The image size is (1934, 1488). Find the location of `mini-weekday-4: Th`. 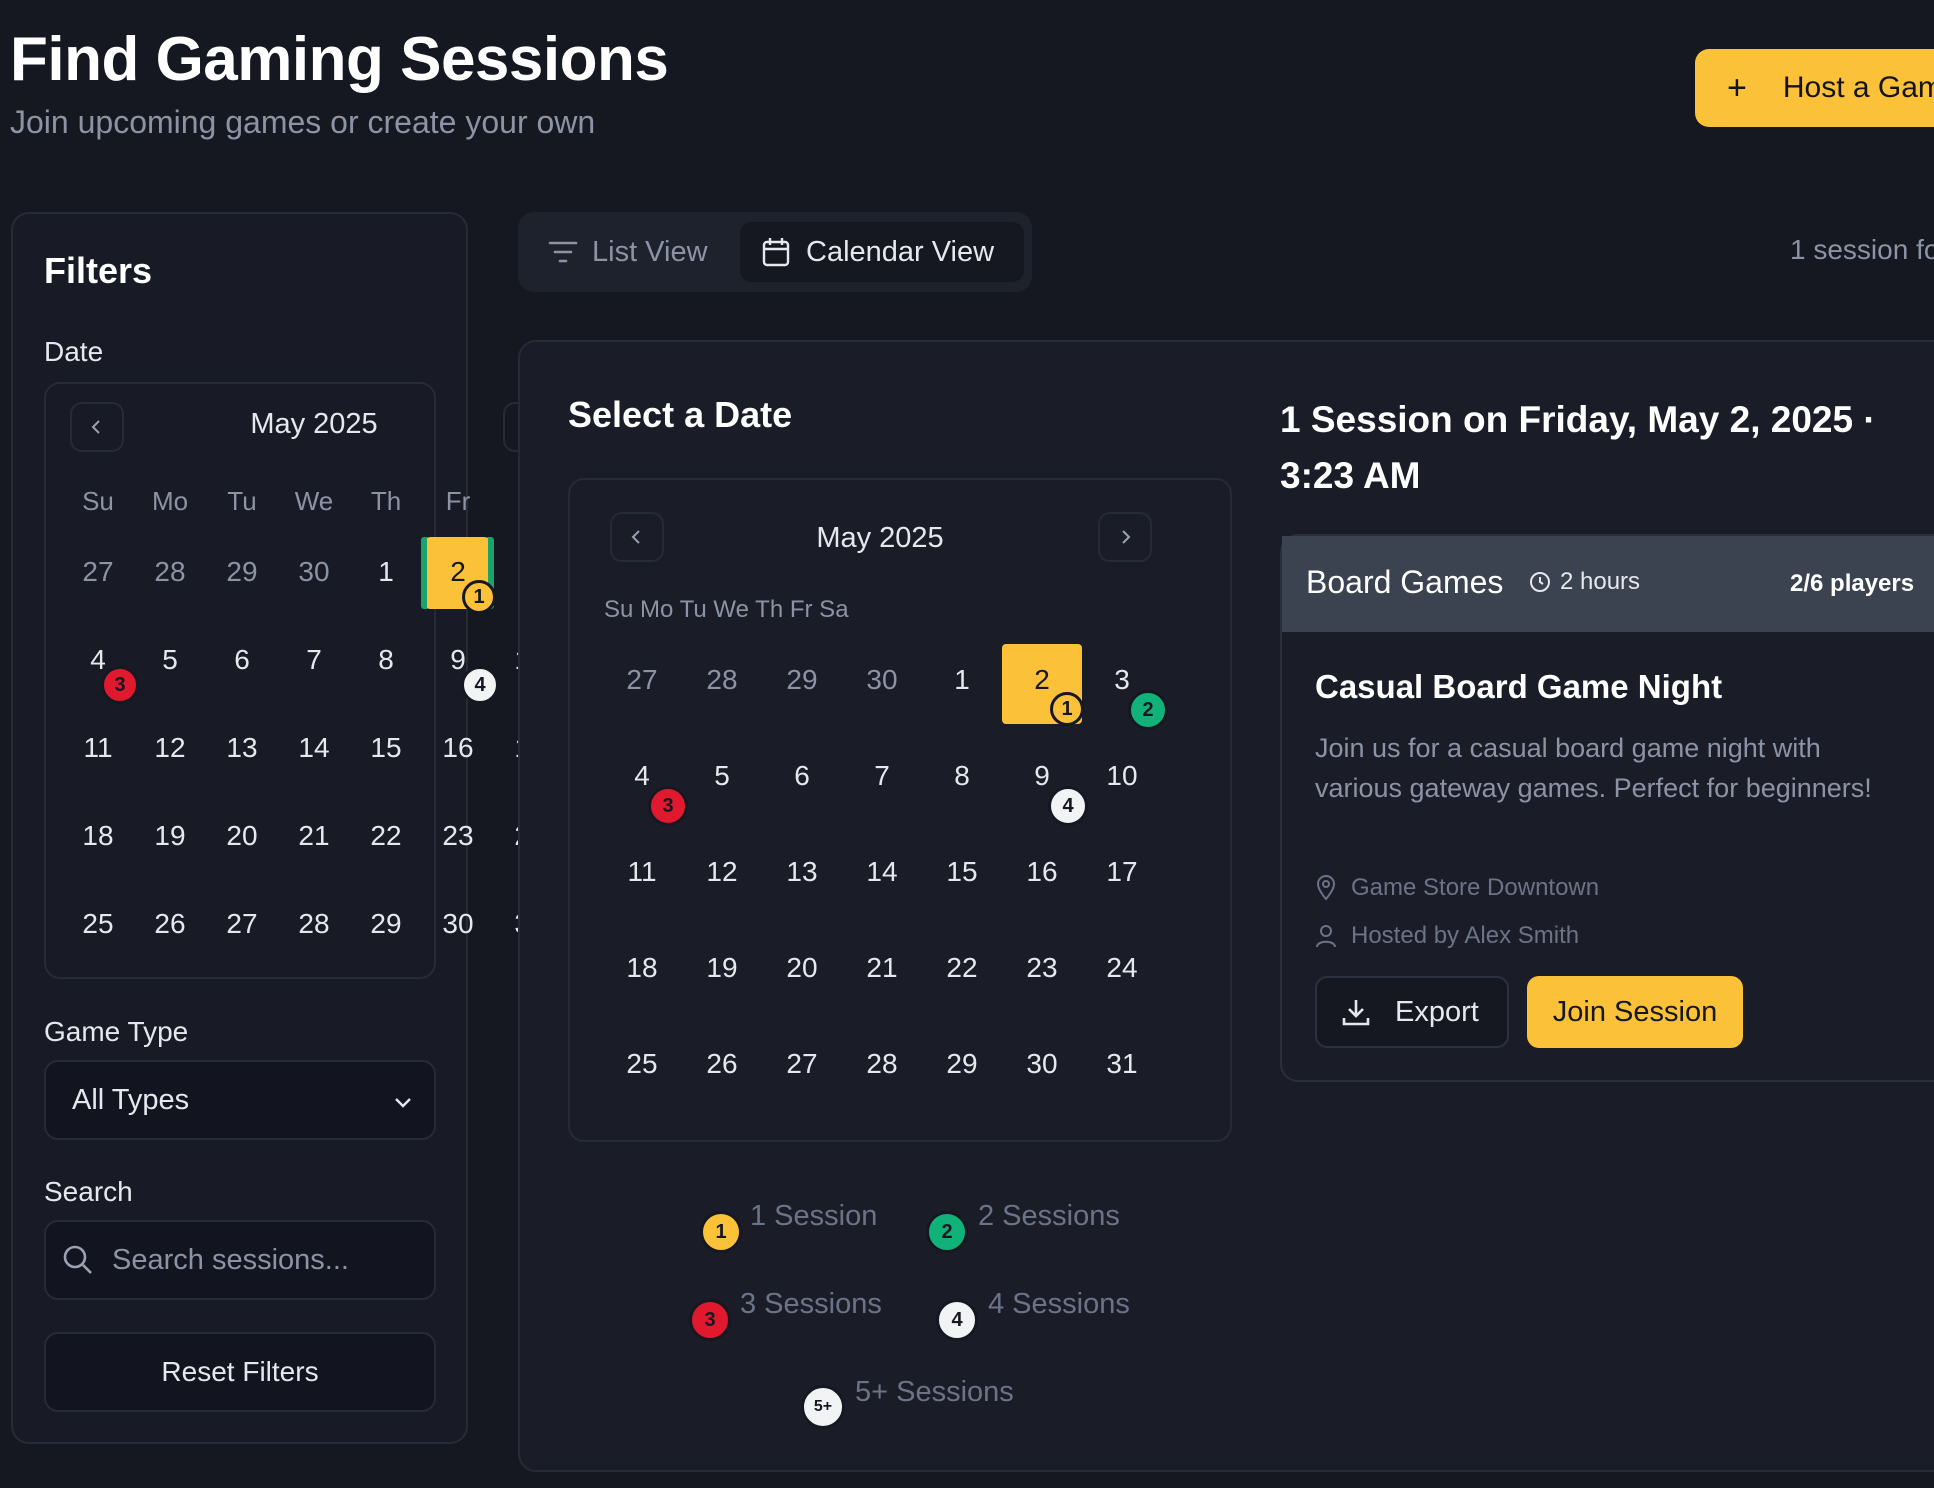

mini-weekday-4: Th is located at coordinates (386, 501).